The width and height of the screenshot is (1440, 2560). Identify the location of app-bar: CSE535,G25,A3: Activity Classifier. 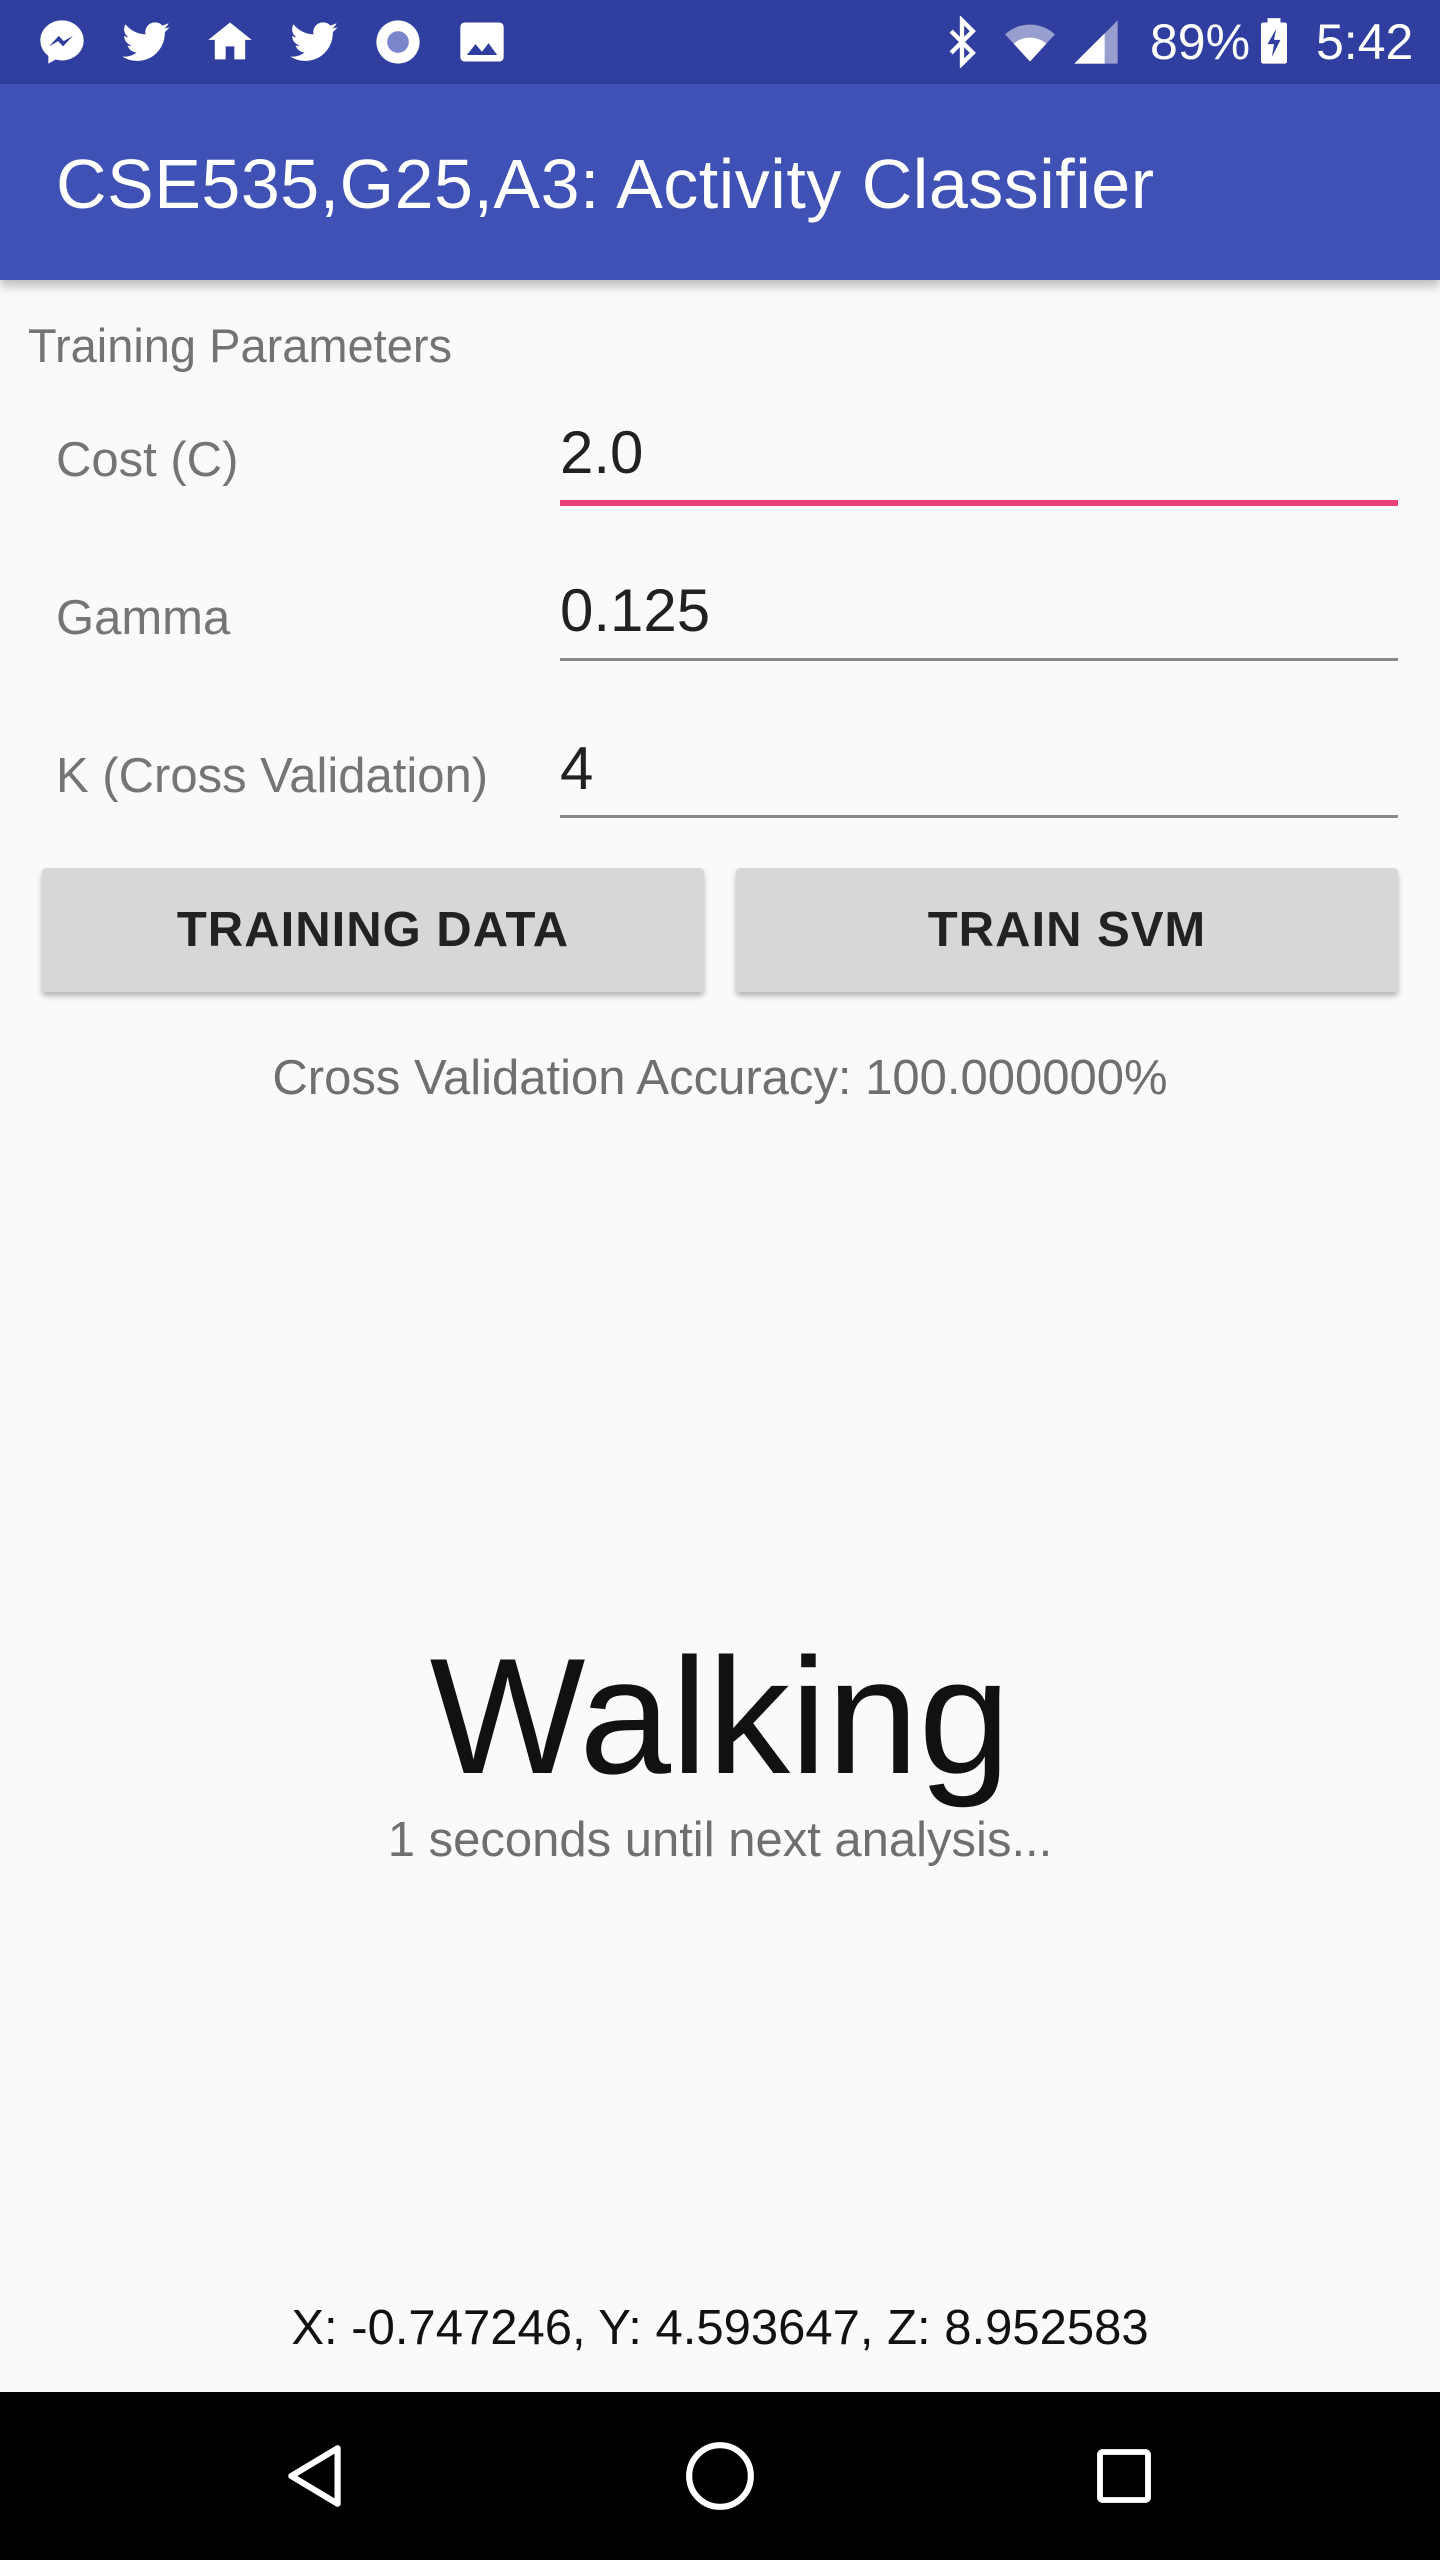
(720, 182).